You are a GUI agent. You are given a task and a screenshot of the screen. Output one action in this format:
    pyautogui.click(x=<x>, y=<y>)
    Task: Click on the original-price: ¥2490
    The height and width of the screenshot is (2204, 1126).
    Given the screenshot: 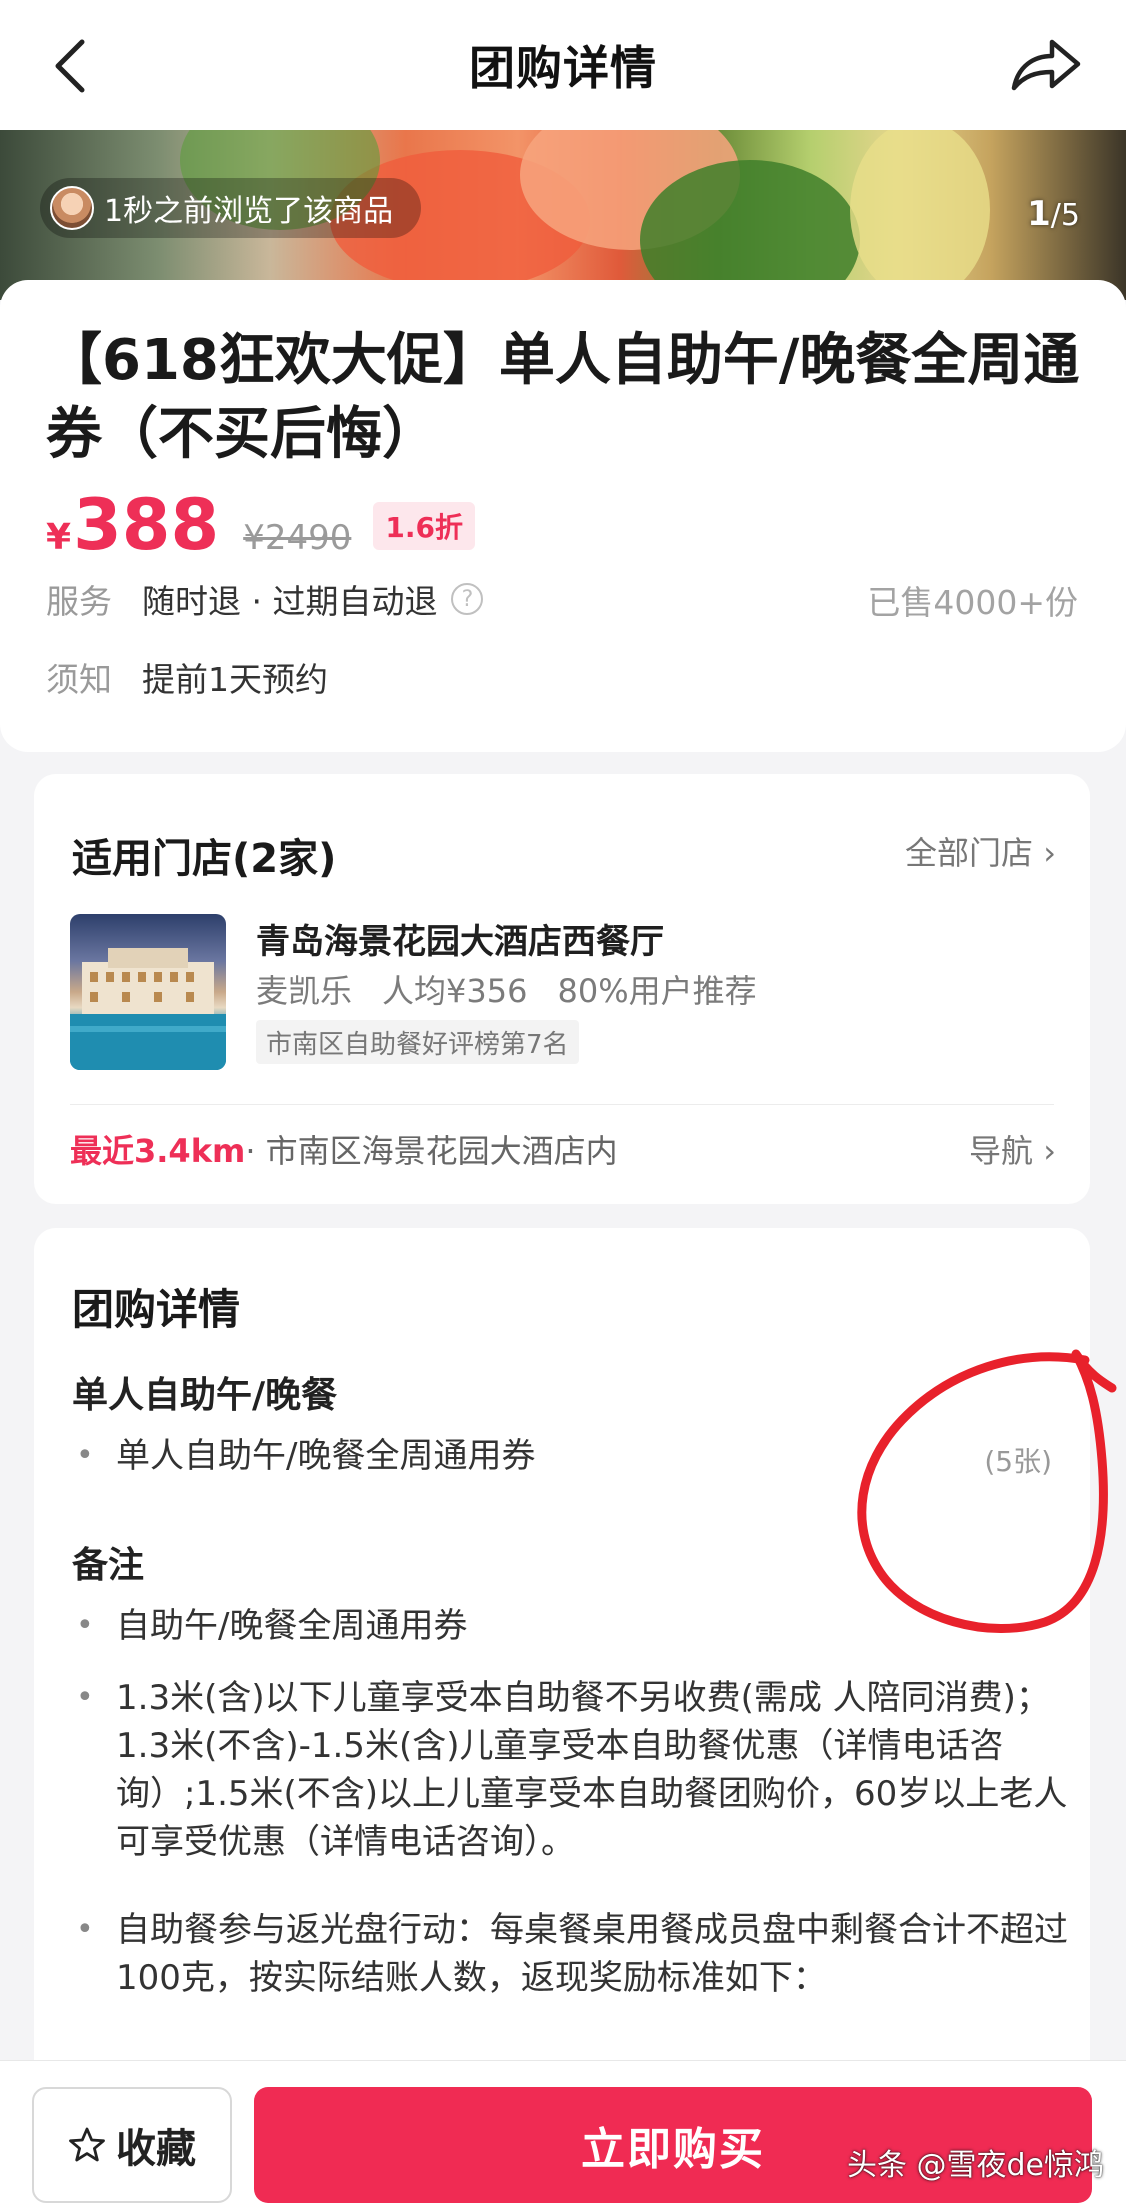 What is the action you would take?
    pyautogui.click(x=297, y=538)
    